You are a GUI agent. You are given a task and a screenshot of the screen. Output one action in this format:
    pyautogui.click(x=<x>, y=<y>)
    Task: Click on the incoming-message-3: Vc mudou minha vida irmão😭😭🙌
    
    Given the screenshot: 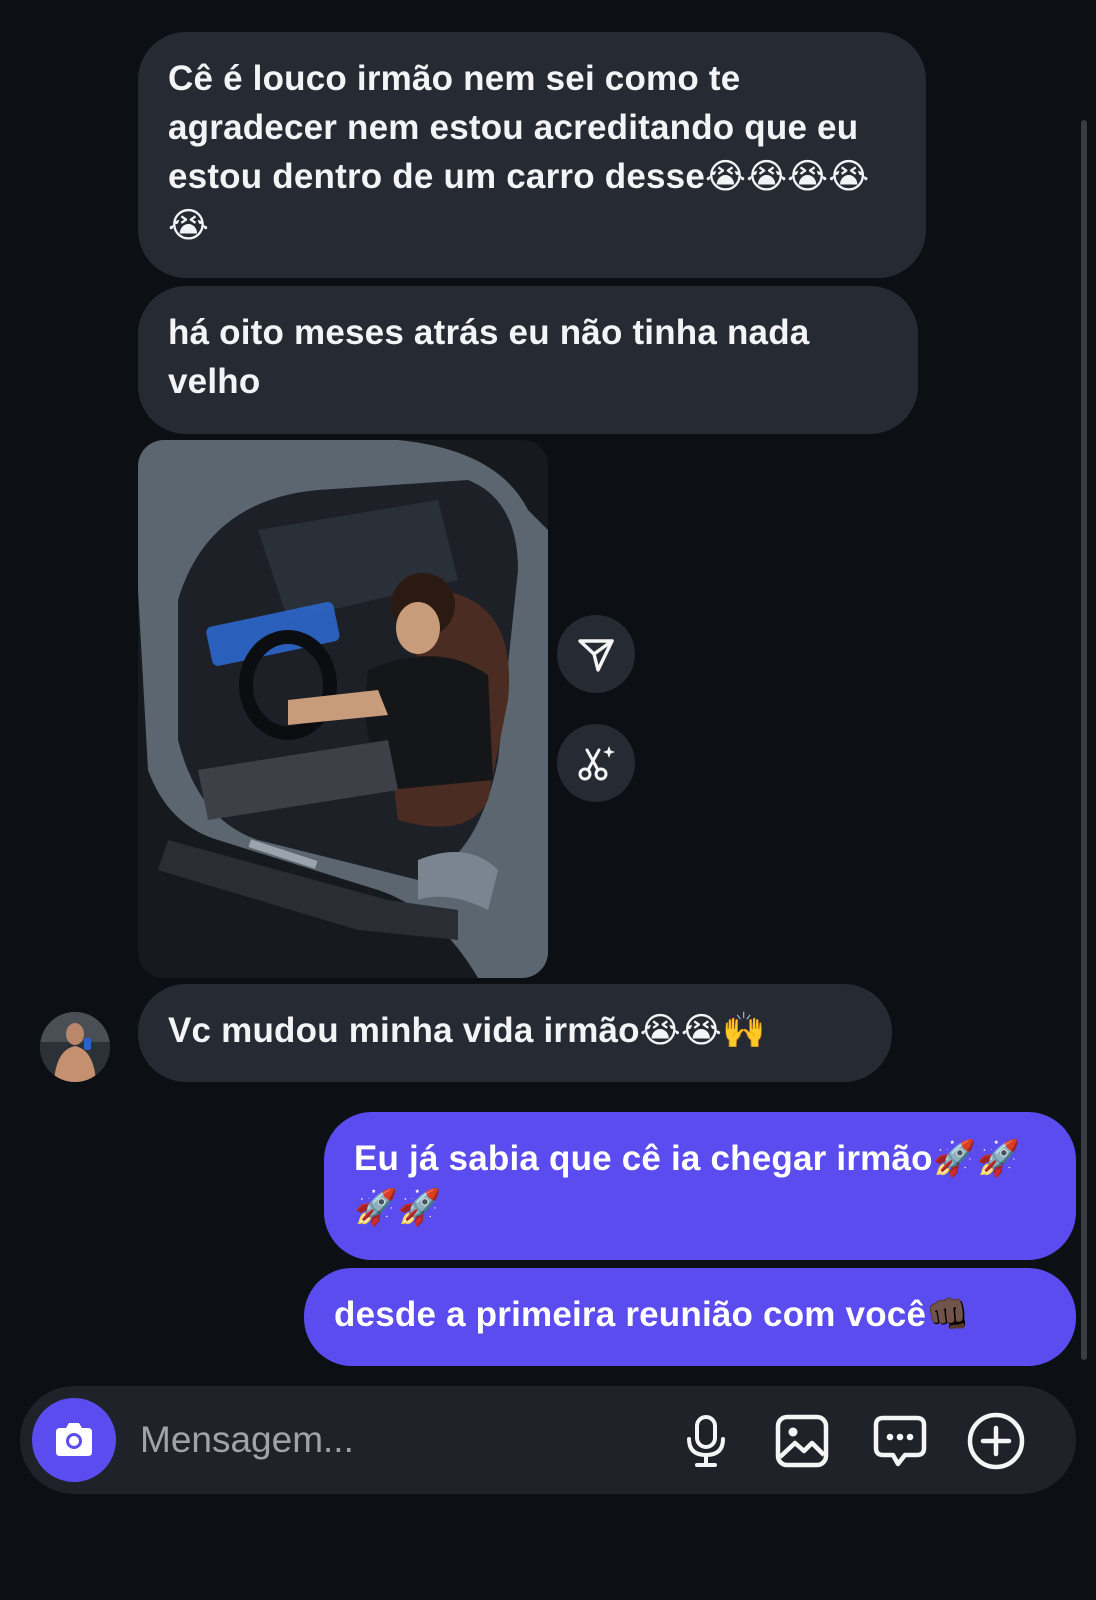 What is the action you would take?
    pyautogui.click(x=515, y=1033)
    